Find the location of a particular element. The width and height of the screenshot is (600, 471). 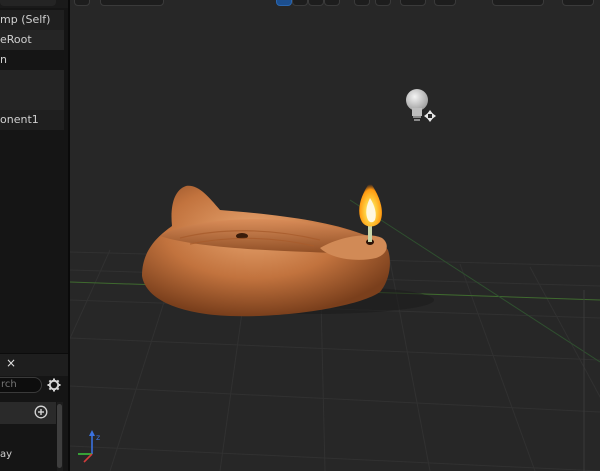

add-circle-icon is located at coordinates (41, 412).